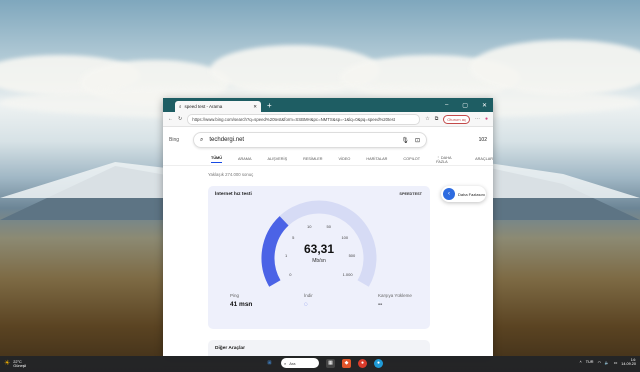 Image resolution: width=640 pixels, height=372 pixels. Describe the element at coordinates (310, 140) in the screenshot. I see `search-input: ⌕ techdergi.net 🎙 ⊡` at that location.